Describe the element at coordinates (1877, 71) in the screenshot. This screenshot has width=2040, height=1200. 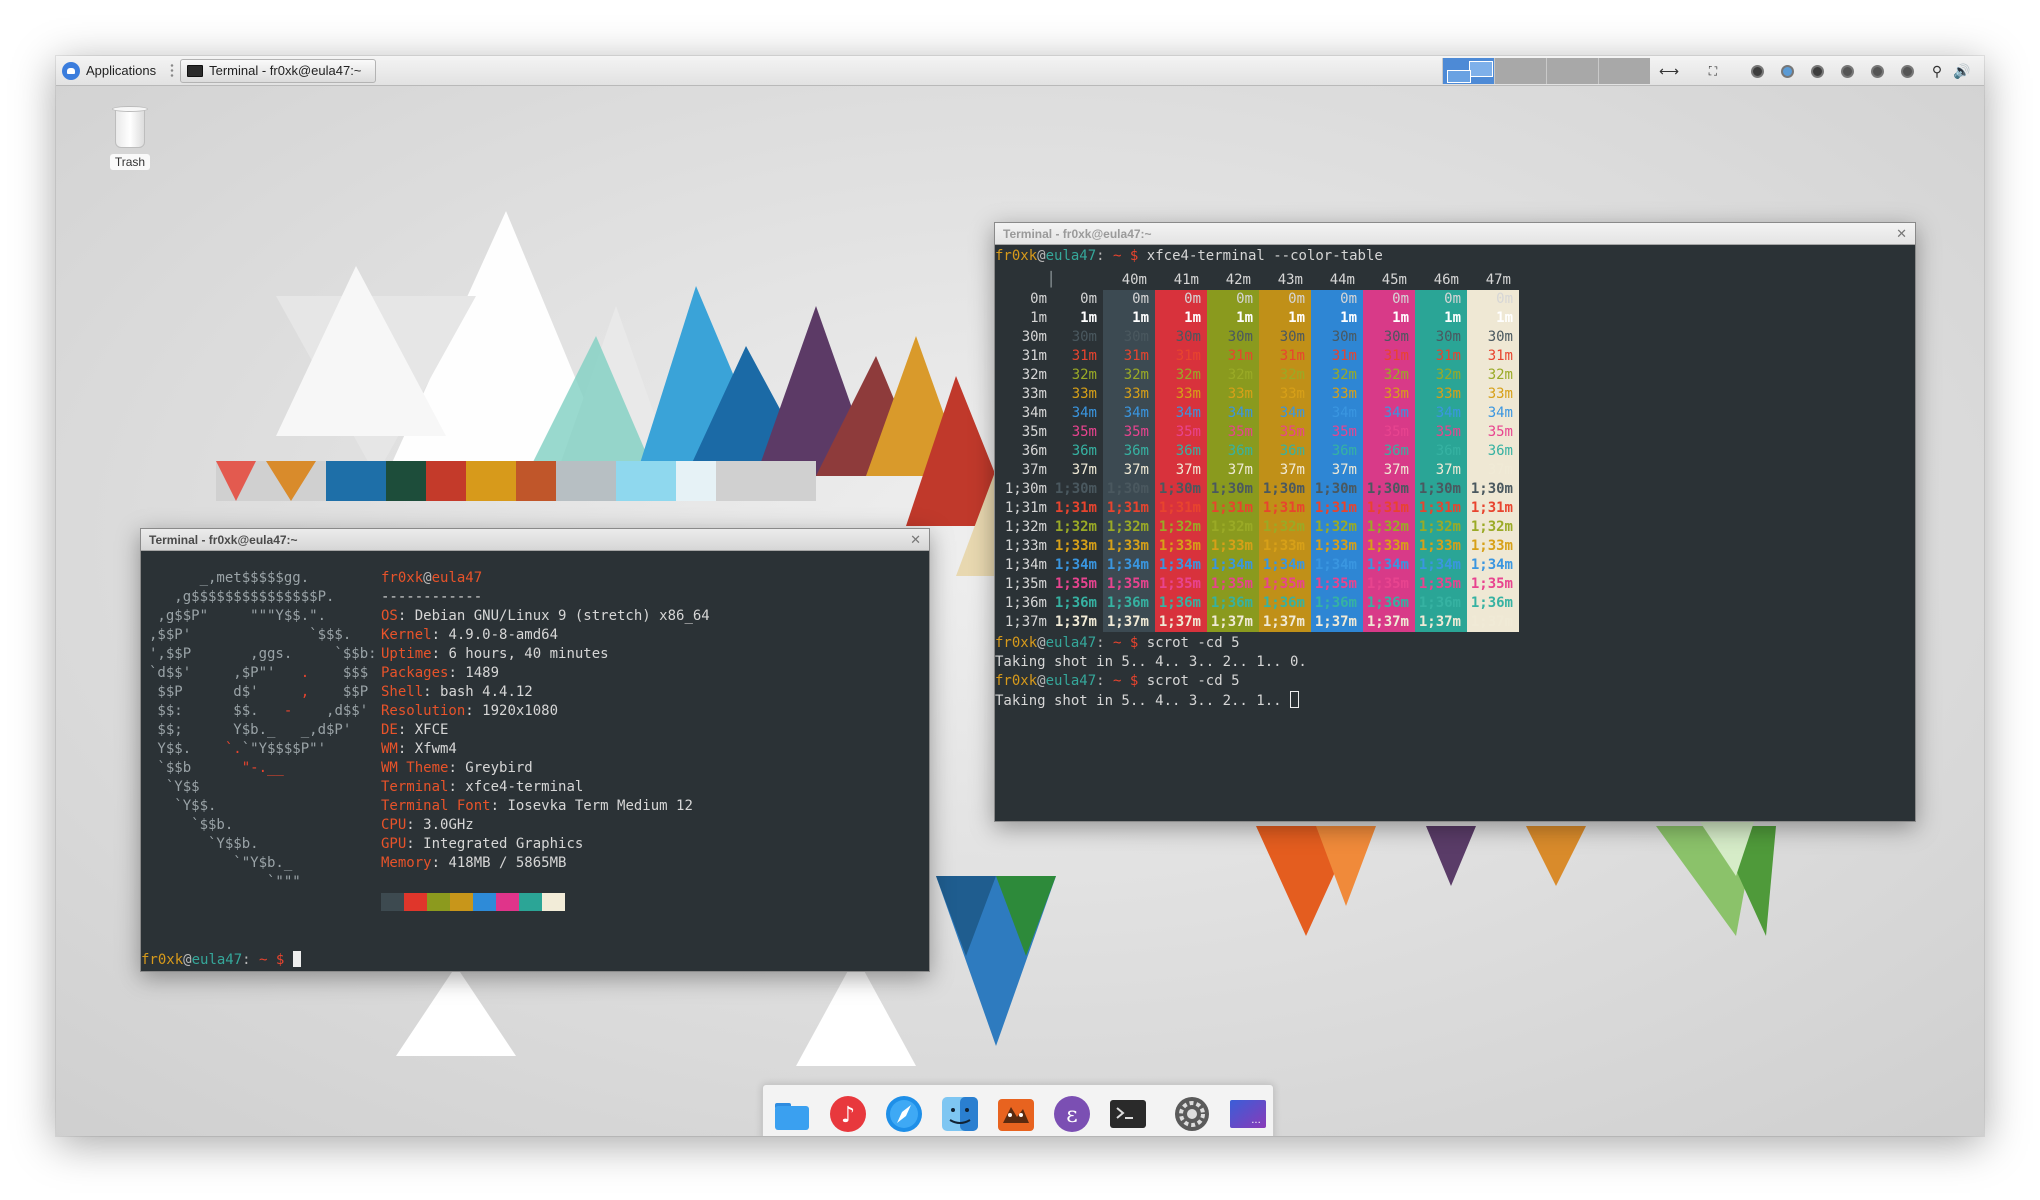
I see `sync-icon` at that location.